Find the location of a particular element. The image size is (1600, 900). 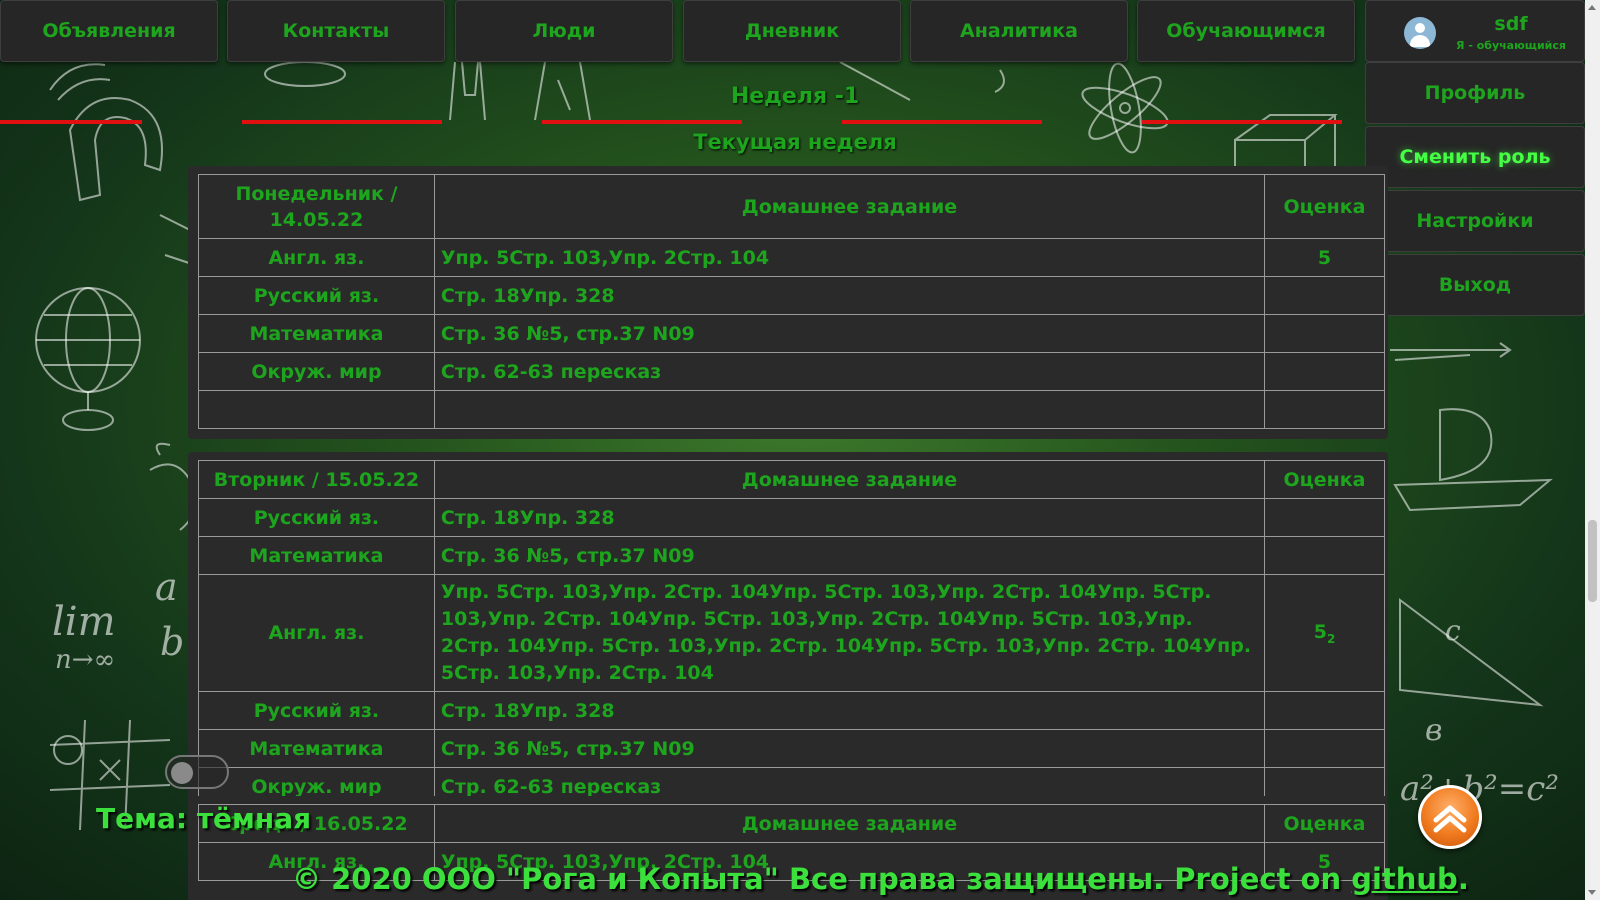

grade-cell: 5 is located at coordinates (1324, 257).